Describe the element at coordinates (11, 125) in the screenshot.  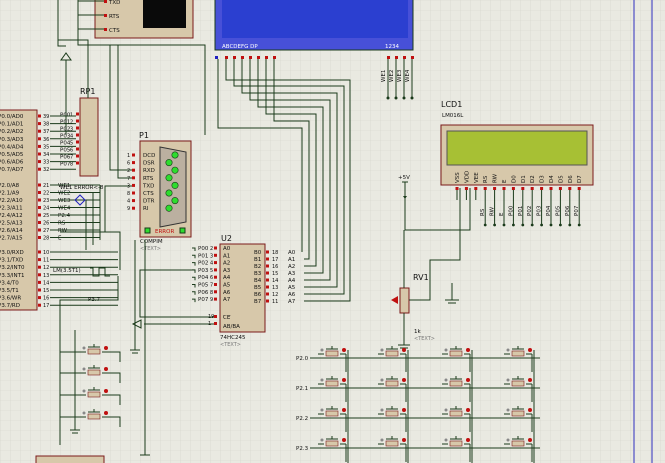
I see `mcu-pin-name: P0.1/AD1` at that location.